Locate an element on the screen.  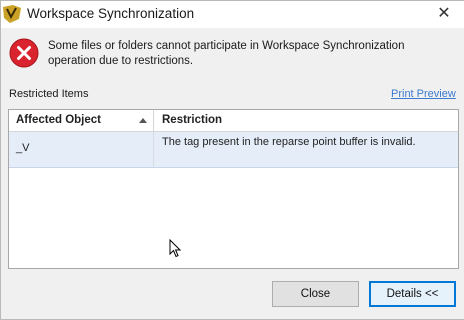
column-header-restriction: Restriction is located at coordinates (306, 120).